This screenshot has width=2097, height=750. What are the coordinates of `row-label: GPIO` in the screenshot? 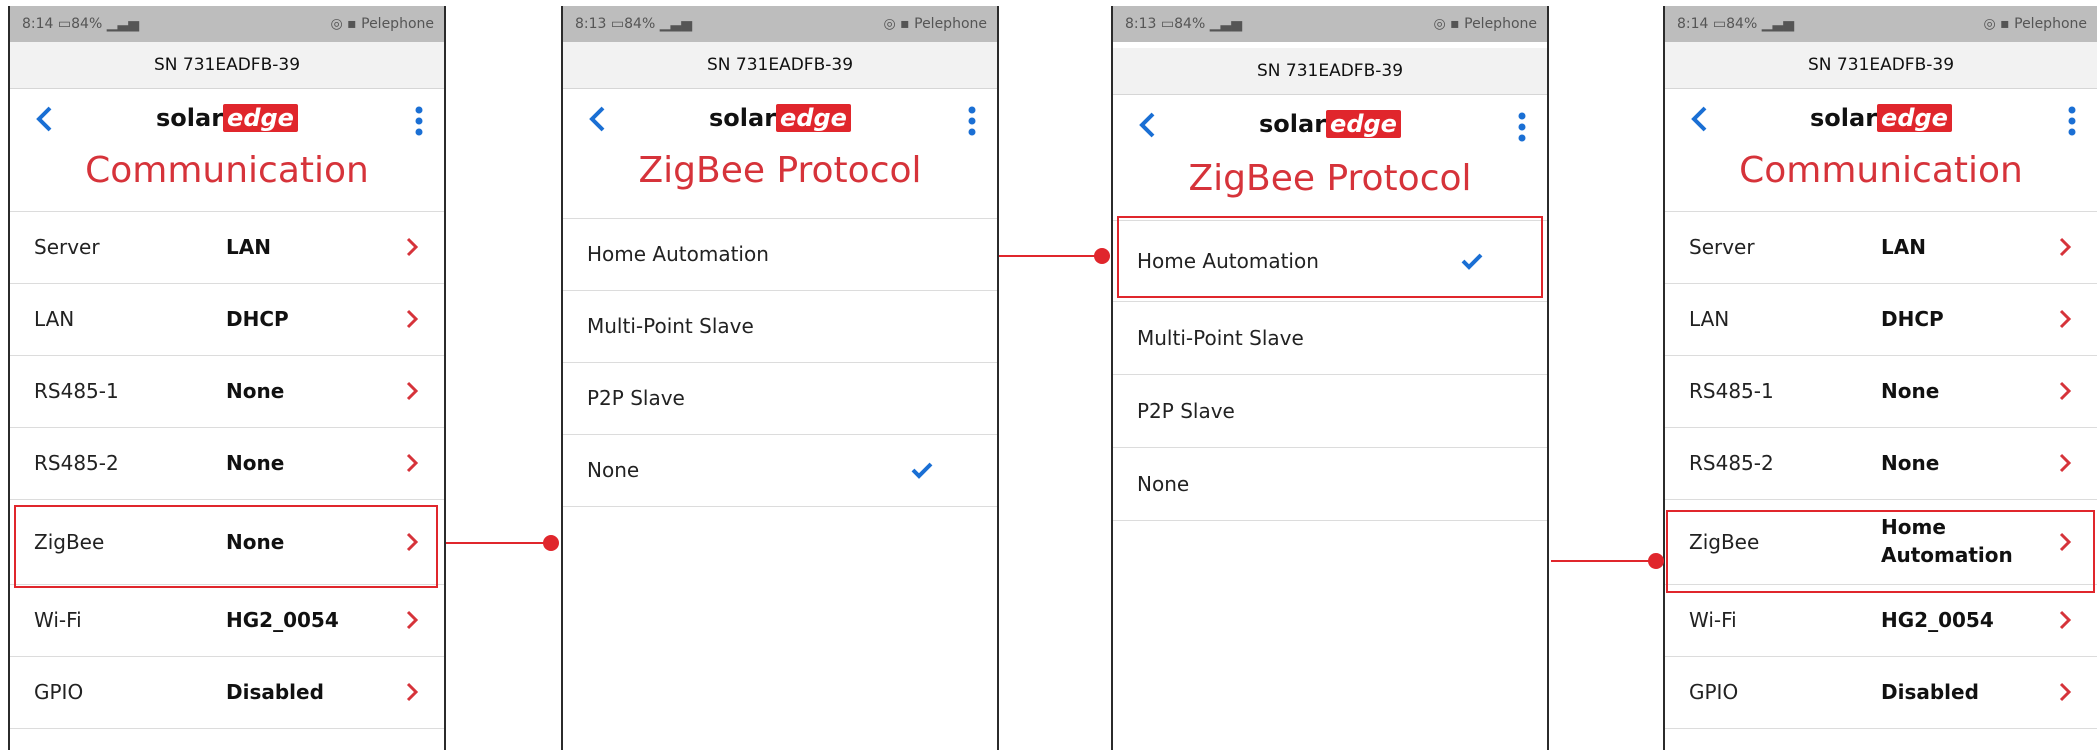 It's located at (1714, 692).